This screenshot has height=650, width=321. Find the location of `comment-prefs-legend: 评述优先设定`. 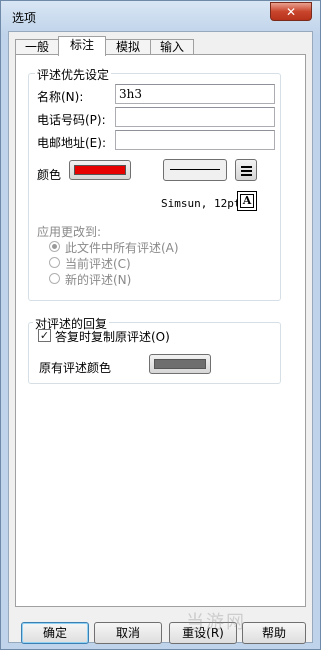

comment-prefs-legend: 评述优先设定 is located at coordinates (73, 74).